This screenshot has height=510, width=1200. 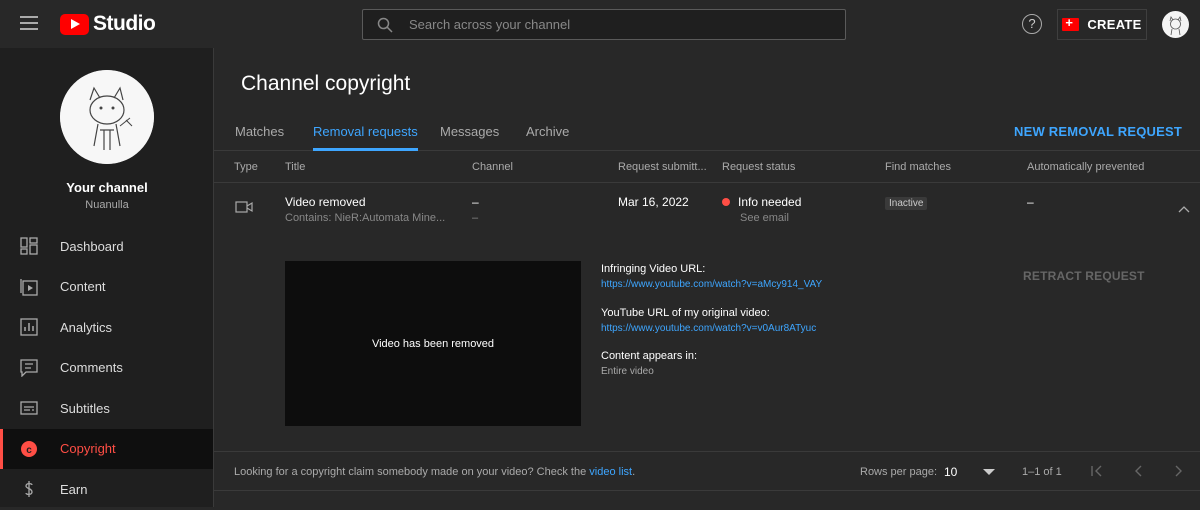 I want to click on create-button: CREATE, so click(x=1102, y=24).